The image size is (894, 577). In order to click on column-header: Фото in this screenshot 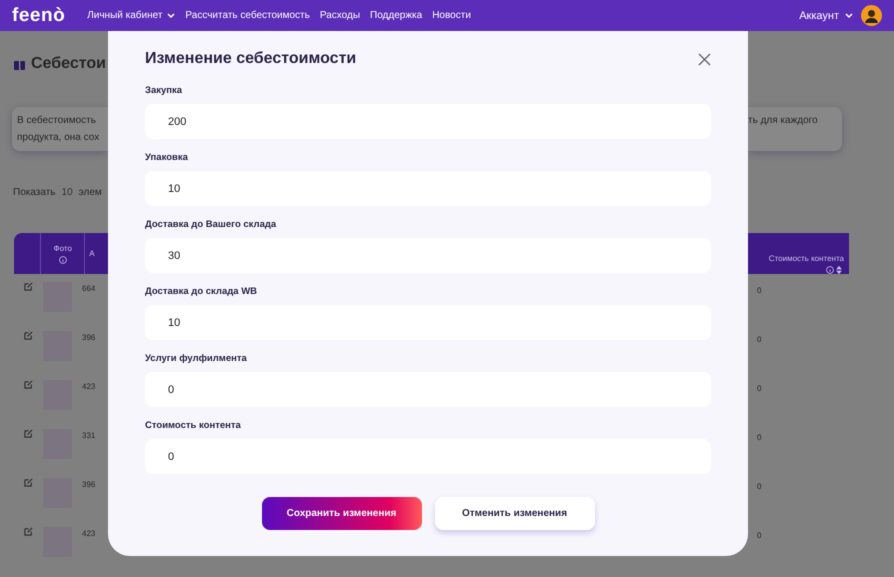, I will do `click(63, 248)`.